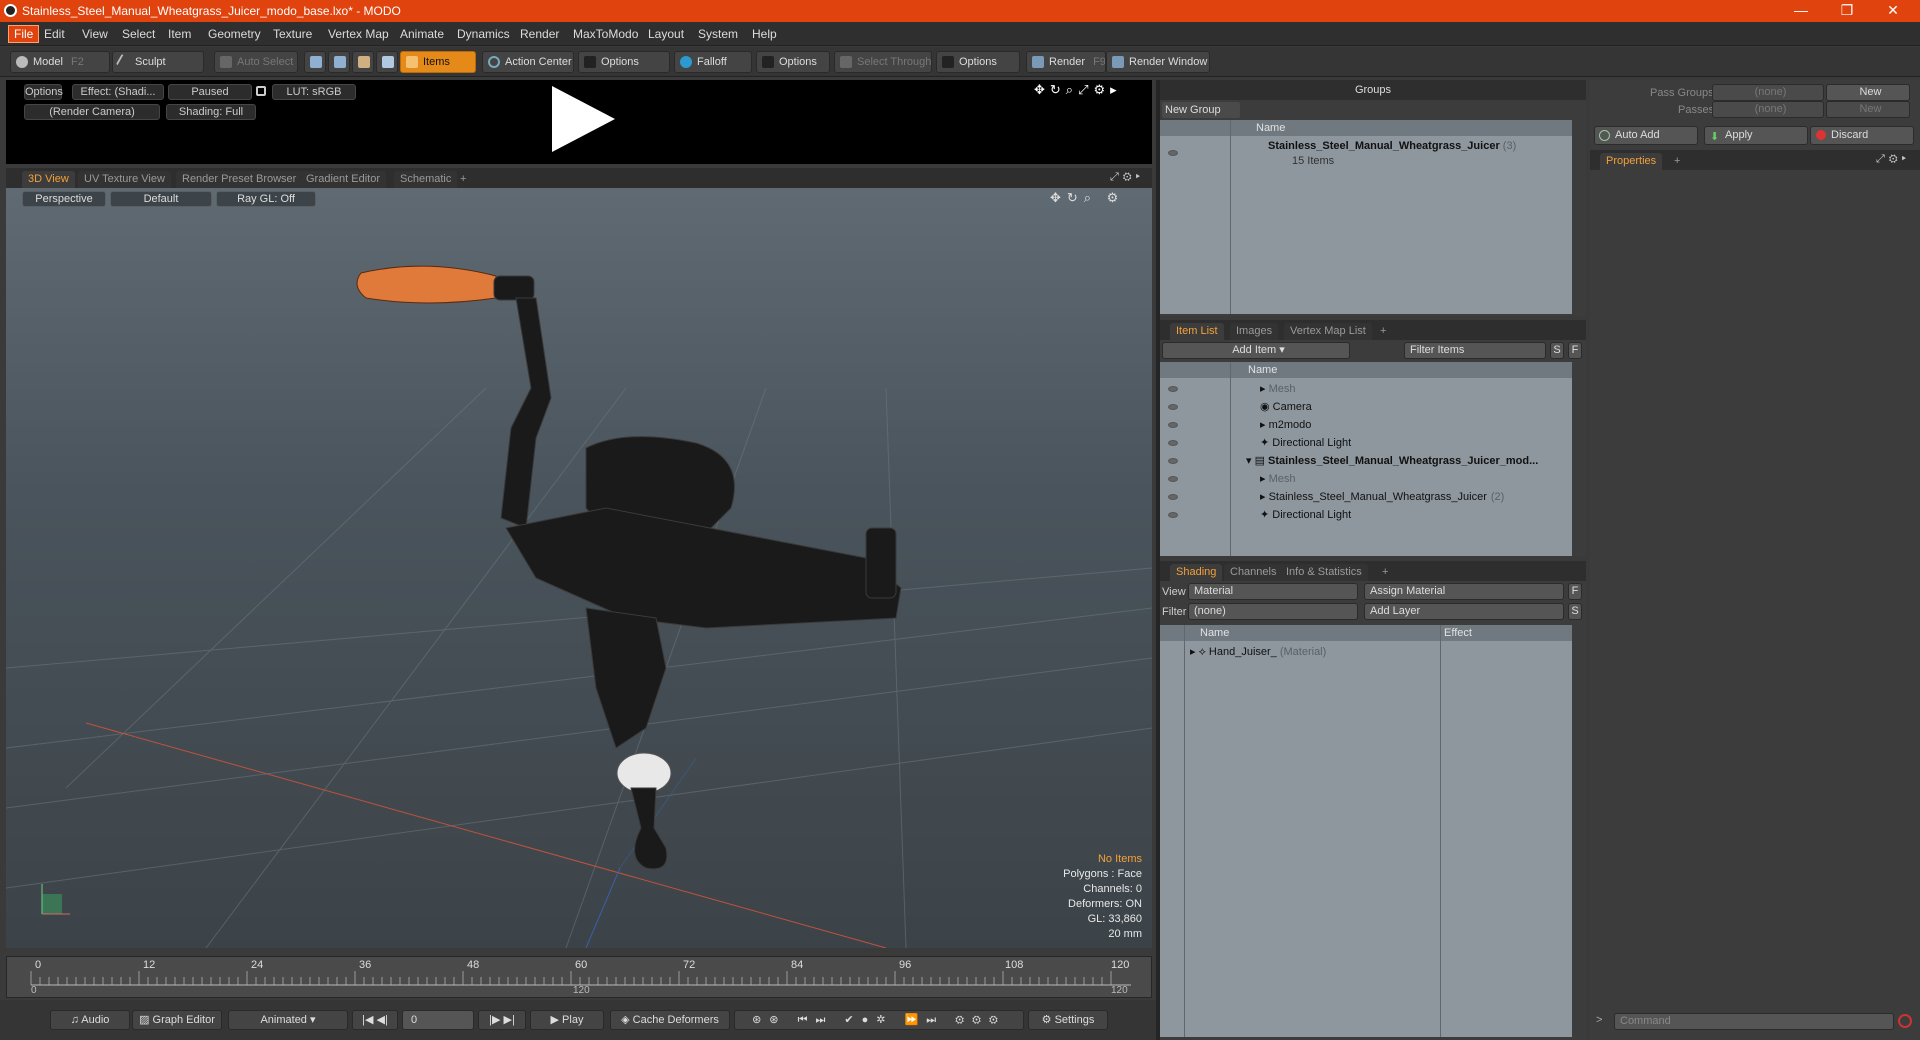 Image resolution: width=1920 pixels, height=1040 pixels. I want to click on tab-gradient-editor: Gradient Editor, so click(343, 179).